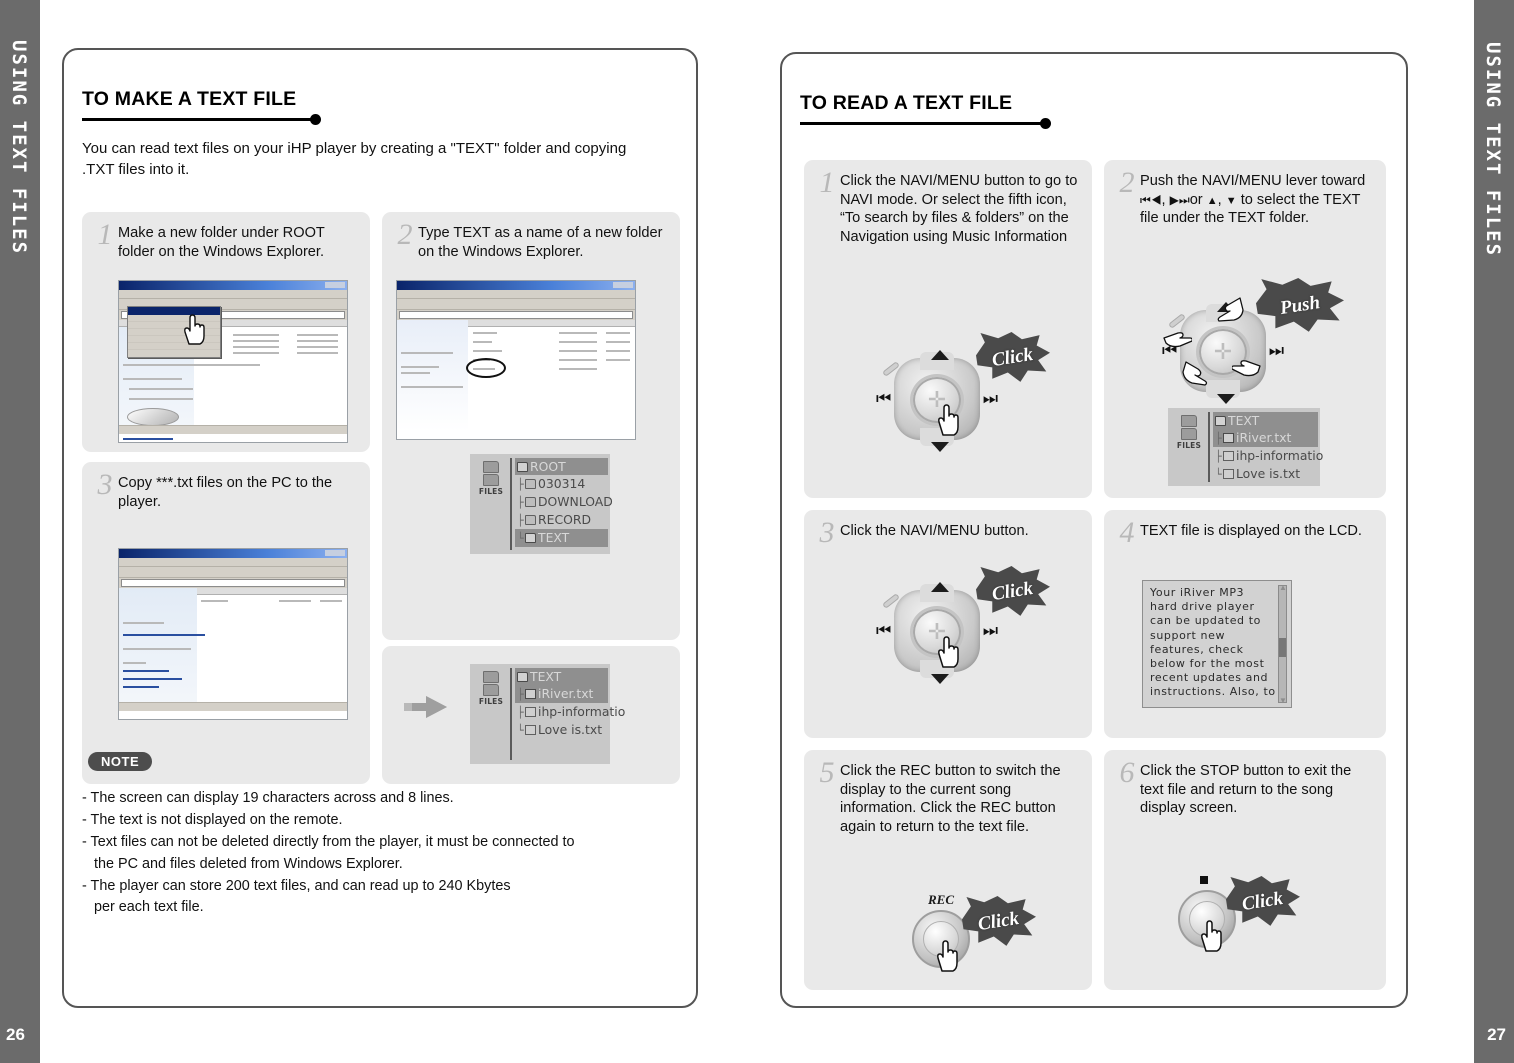 This screenshot has width=1514, height=1063. What do you see at coordinates (174, 332) in the screenshot?
I see `explorer-context-menu` at bounding box center [174, 332].